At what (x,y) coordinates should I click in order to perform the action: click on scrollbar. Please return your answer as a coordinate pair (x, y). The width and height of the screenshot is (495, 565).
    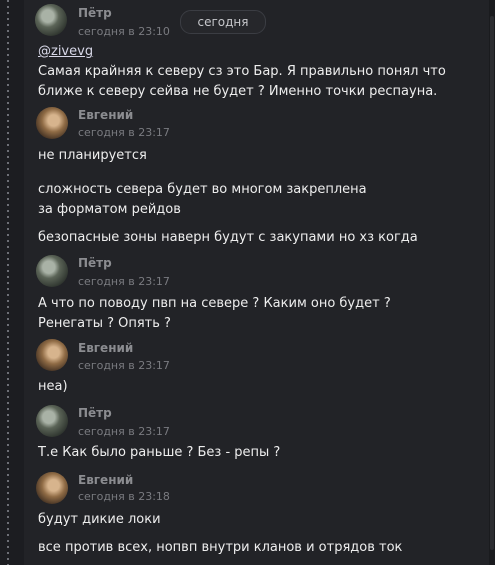
    Looking at the image, I should click on (492, 282).